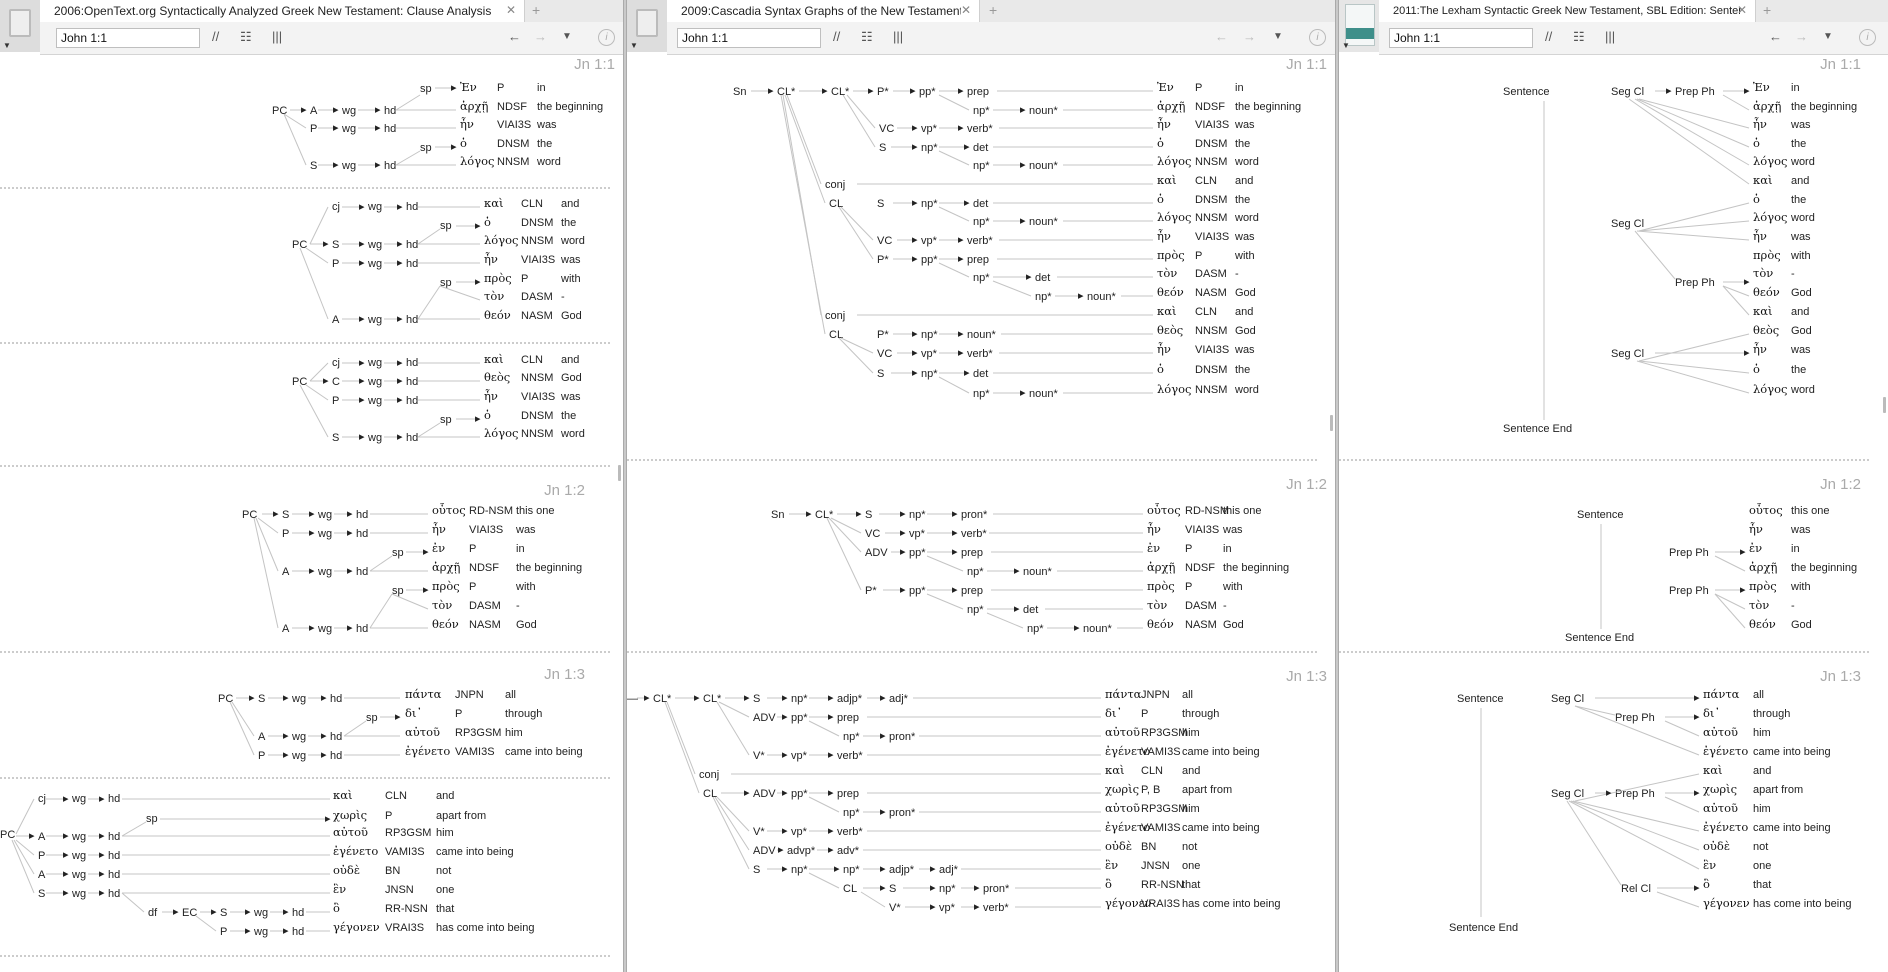  Describe the element at coordinates (564, 490) in the screenshot. I see `verse-reference: Jn 1:2` at that location.